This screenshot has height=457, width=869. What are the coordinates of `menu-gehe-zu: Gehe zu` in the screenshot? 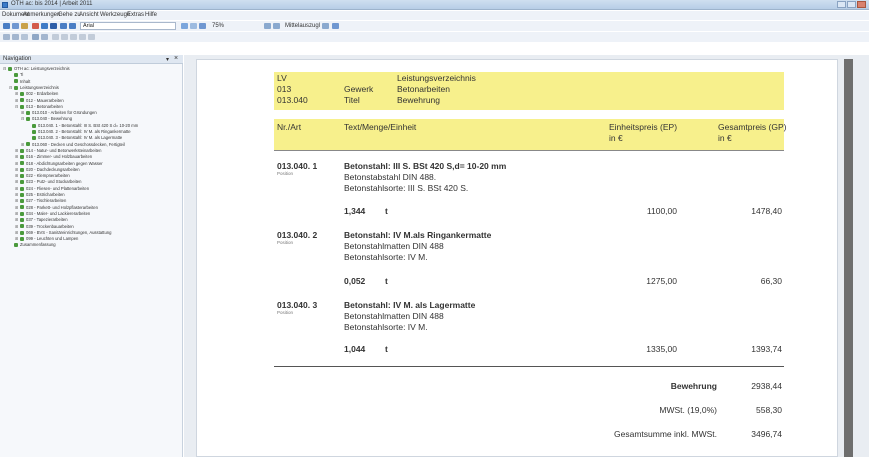 It's located at (69, 15).